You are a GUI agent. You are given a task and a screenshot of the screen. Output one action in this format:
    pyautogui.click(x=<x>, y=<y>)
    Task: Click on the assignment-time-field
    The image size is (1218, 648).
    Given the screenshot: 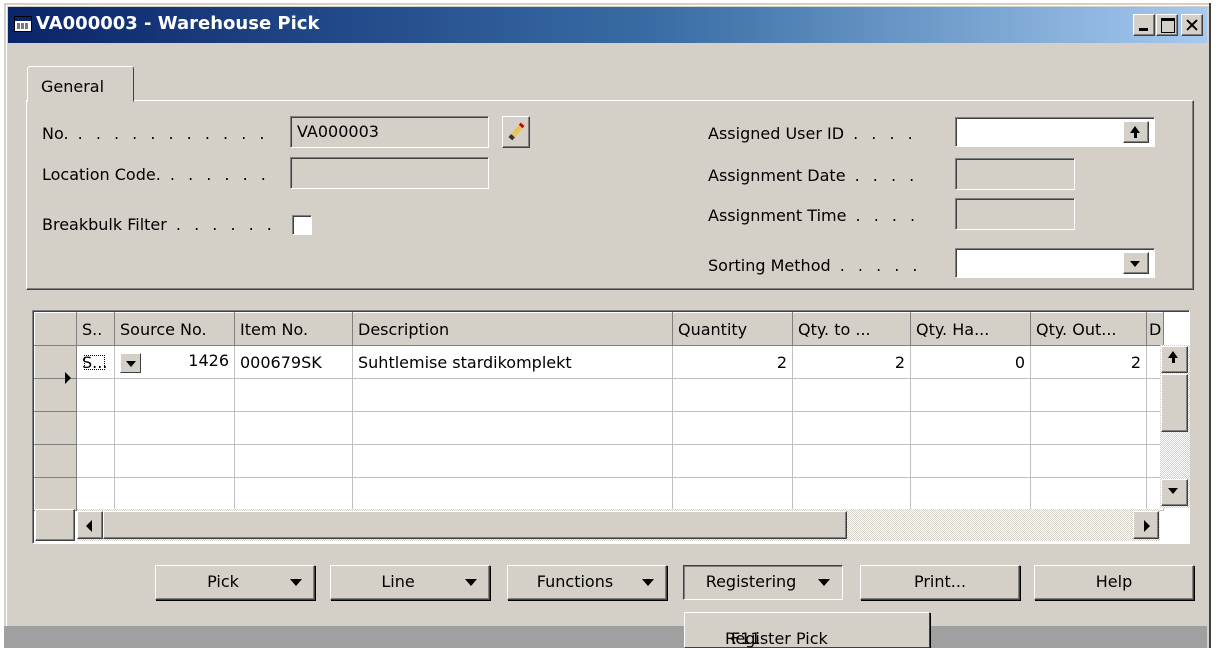 What is the action you would take?
    pyautogui.click(x=1015, y=214)
    